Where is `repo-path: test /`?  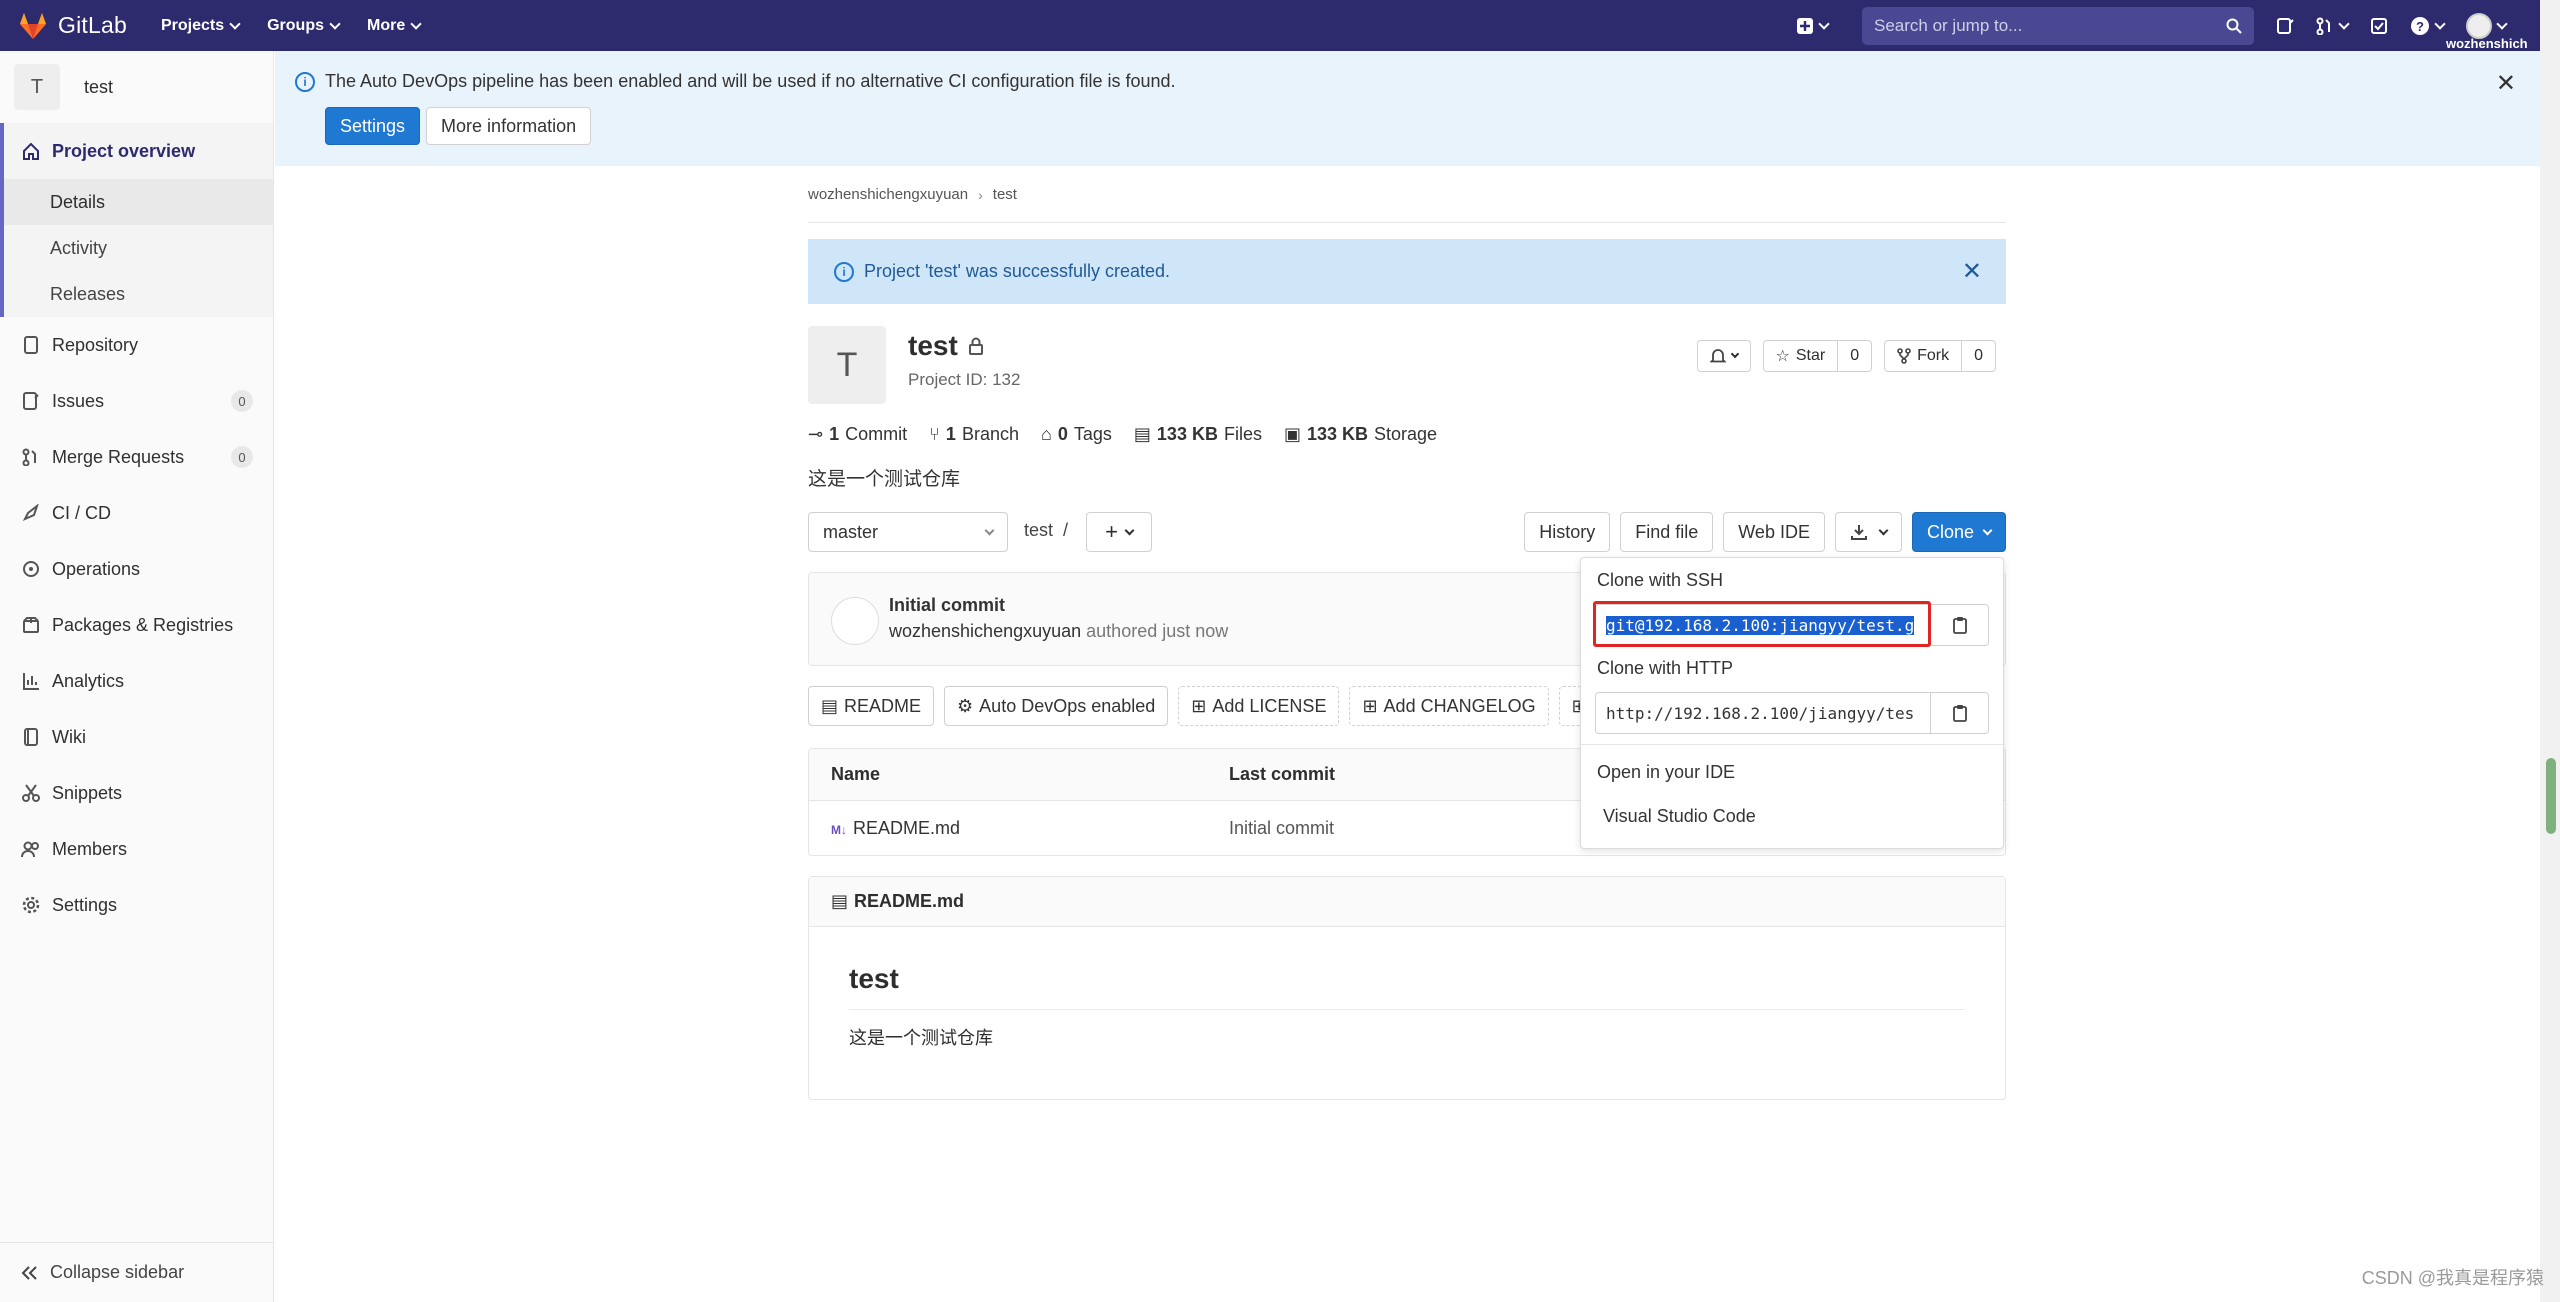
repo-path: test / is located at coordinates (1046, 530).